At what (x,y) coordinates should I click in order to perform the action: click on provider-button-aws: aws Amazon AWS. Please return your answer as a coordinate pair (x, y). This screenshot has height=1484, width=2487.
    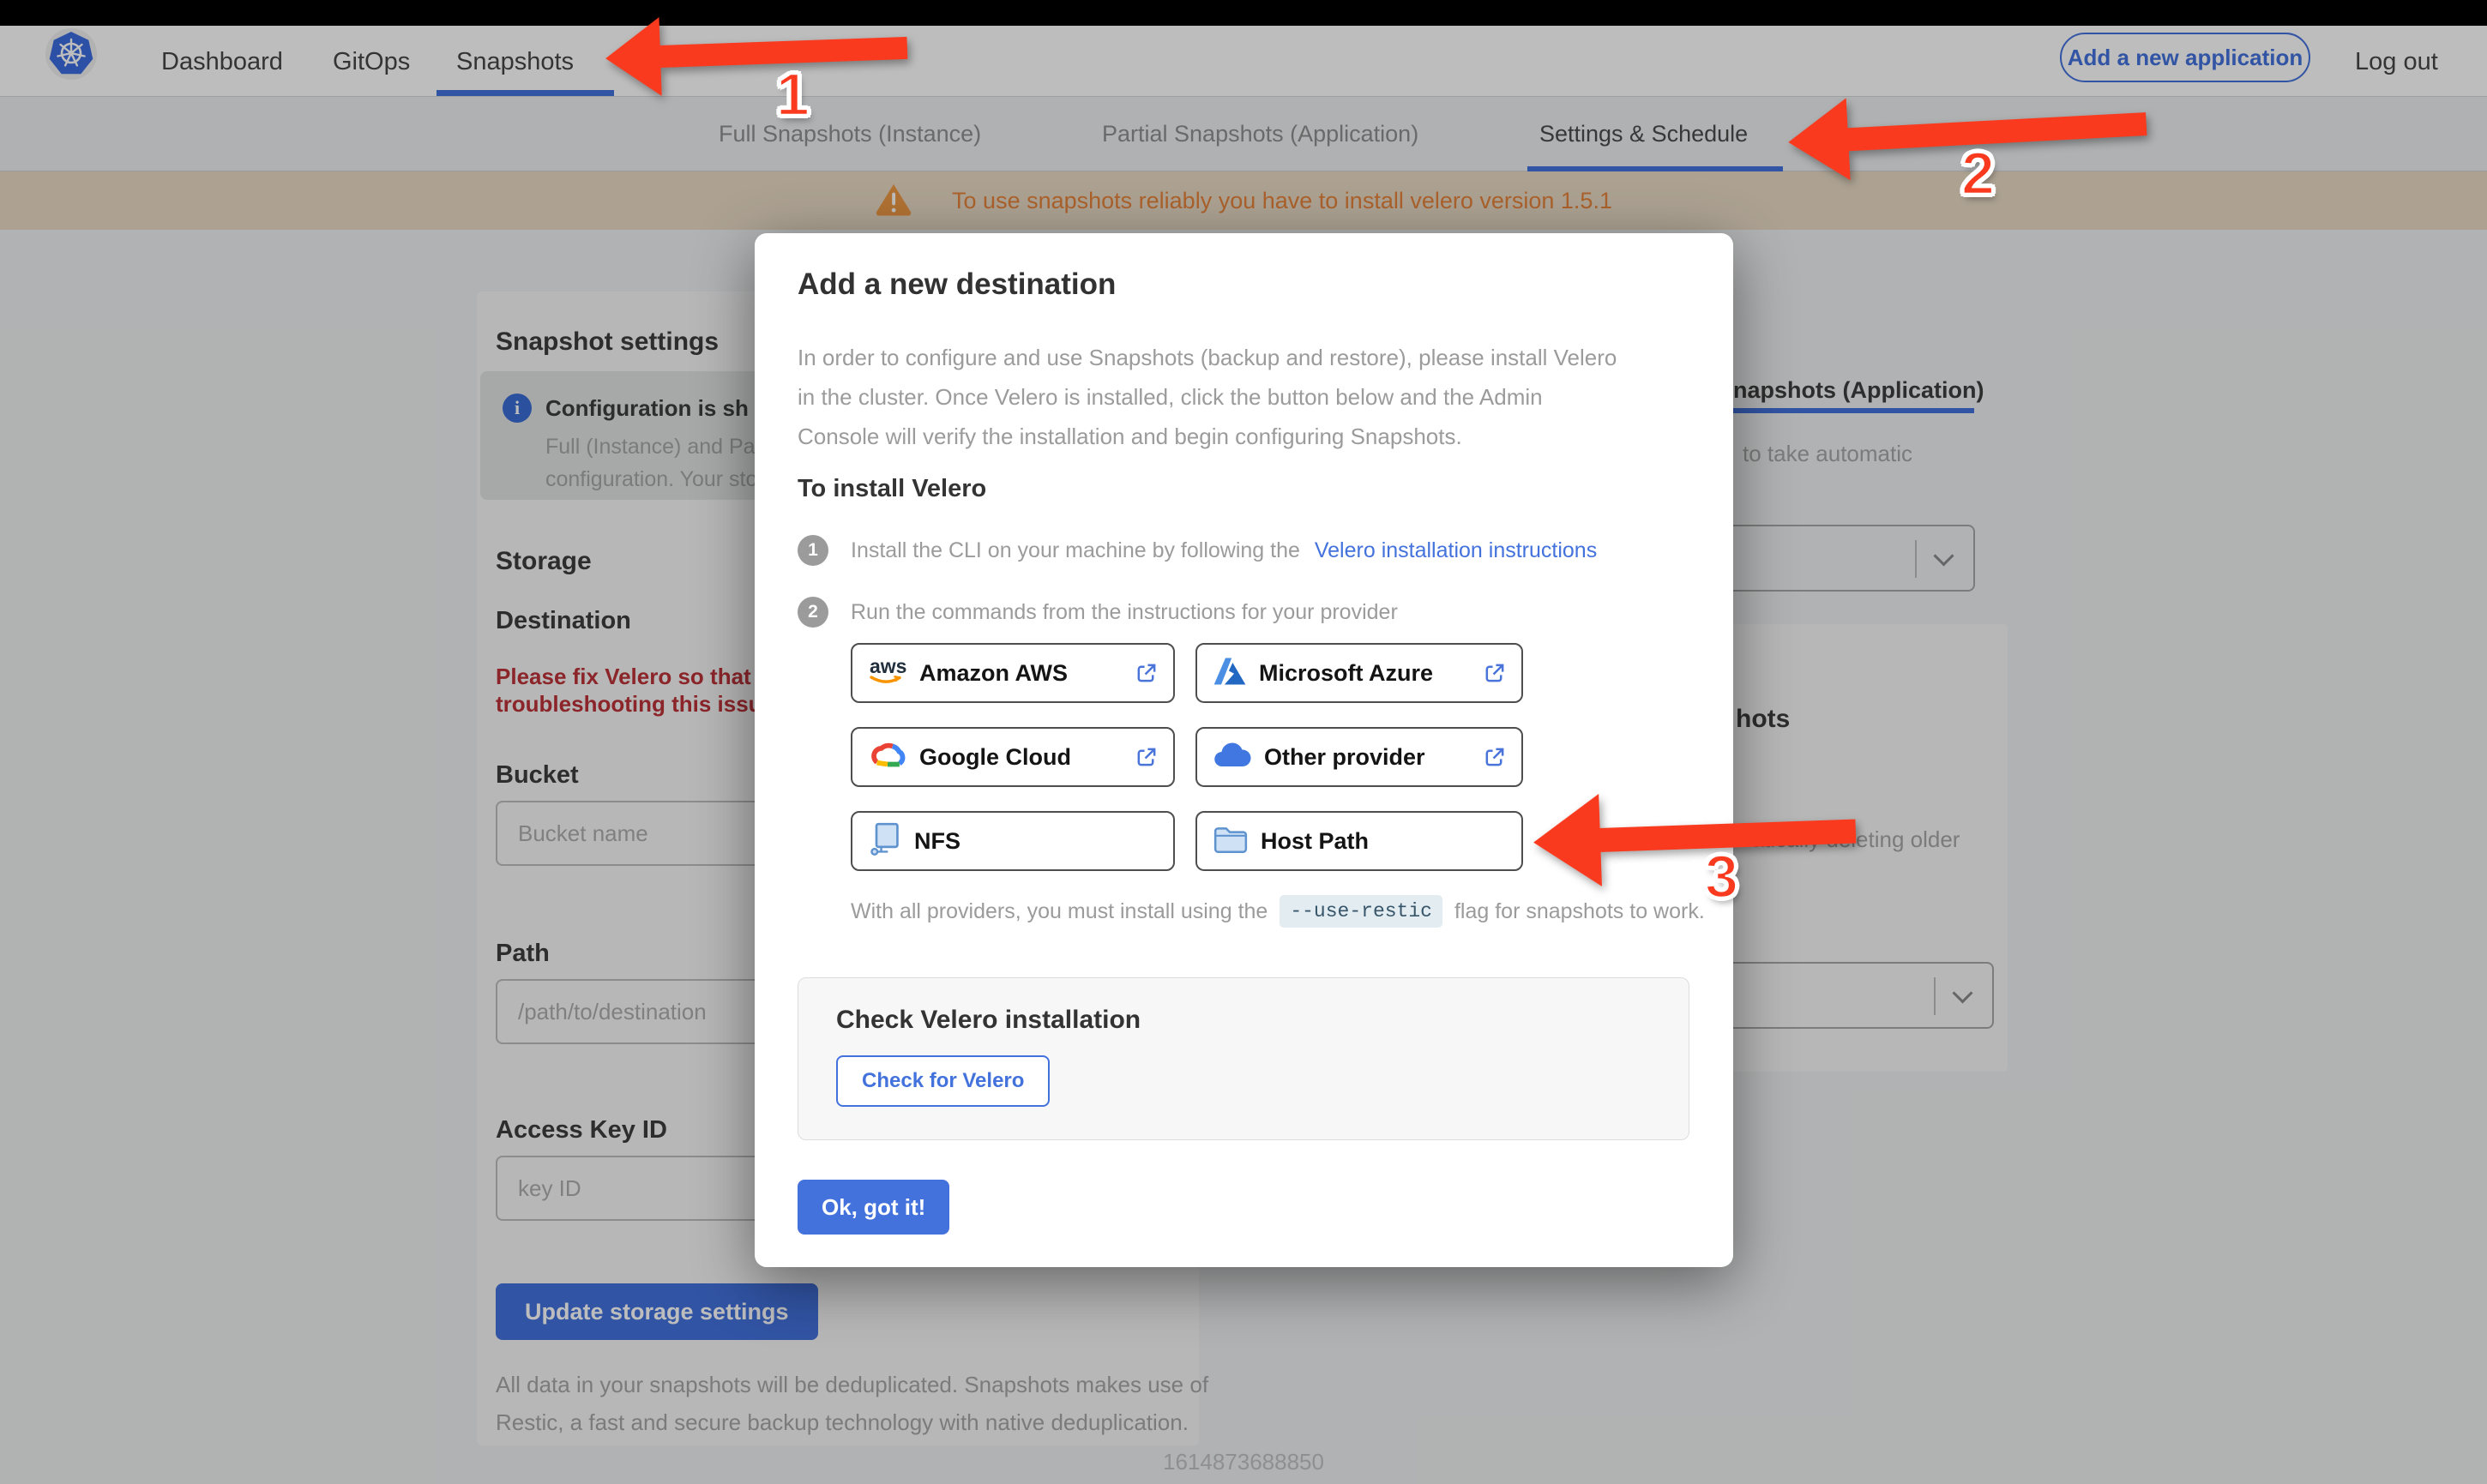
    Looking at the image, I should click on (1013, 673).